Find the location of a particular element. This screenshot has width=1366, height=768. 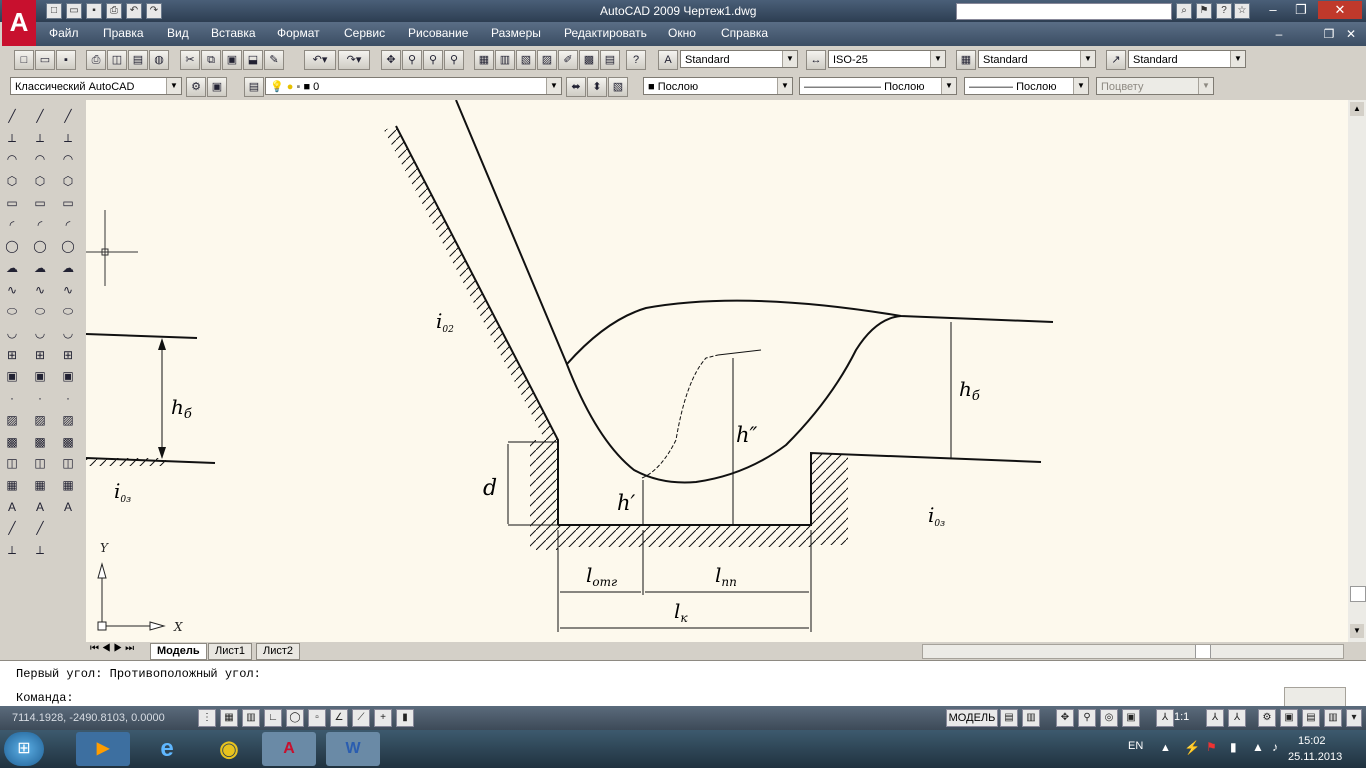

radius-dim-icon: ▭ is located at coordinates (12, 203).